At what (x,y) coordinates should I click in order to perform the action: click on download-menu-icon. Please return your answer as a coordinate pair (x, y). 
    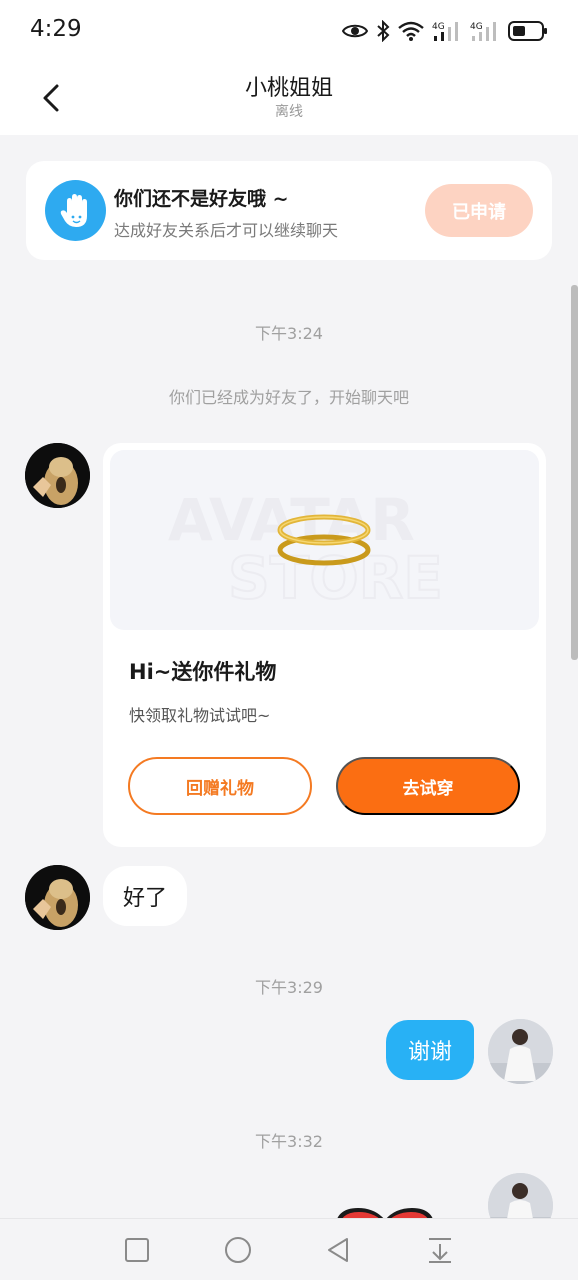
    Looking at the image, I should click on (440, 1250).